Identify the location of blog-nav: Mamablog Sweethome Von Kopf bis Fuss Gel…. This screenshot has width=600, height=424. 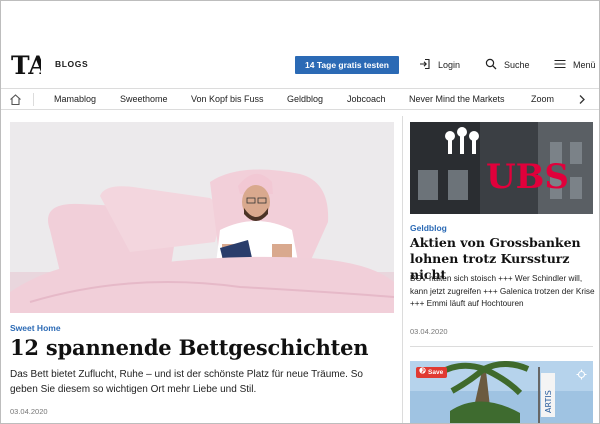
(300, 99).